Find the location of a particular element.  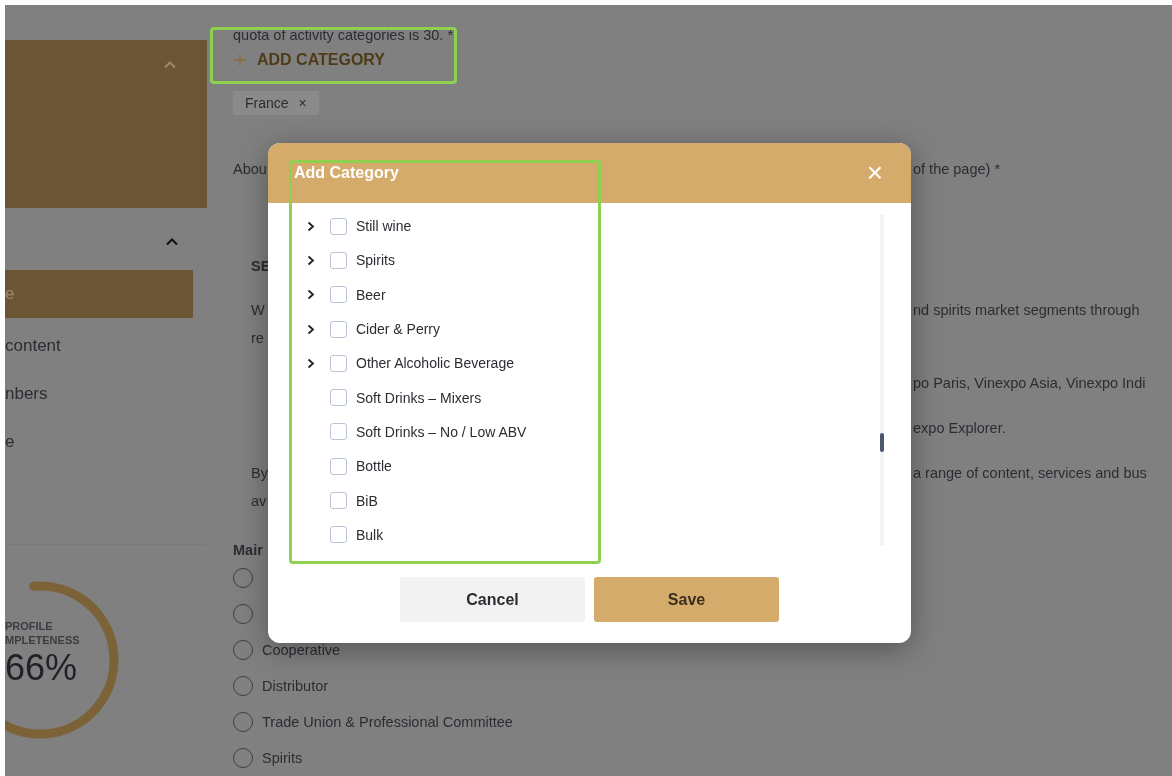

paragraph-text: po Paris, Vinexpo Asia, Vinexpo Indi is located at coordinates (1029, 383).